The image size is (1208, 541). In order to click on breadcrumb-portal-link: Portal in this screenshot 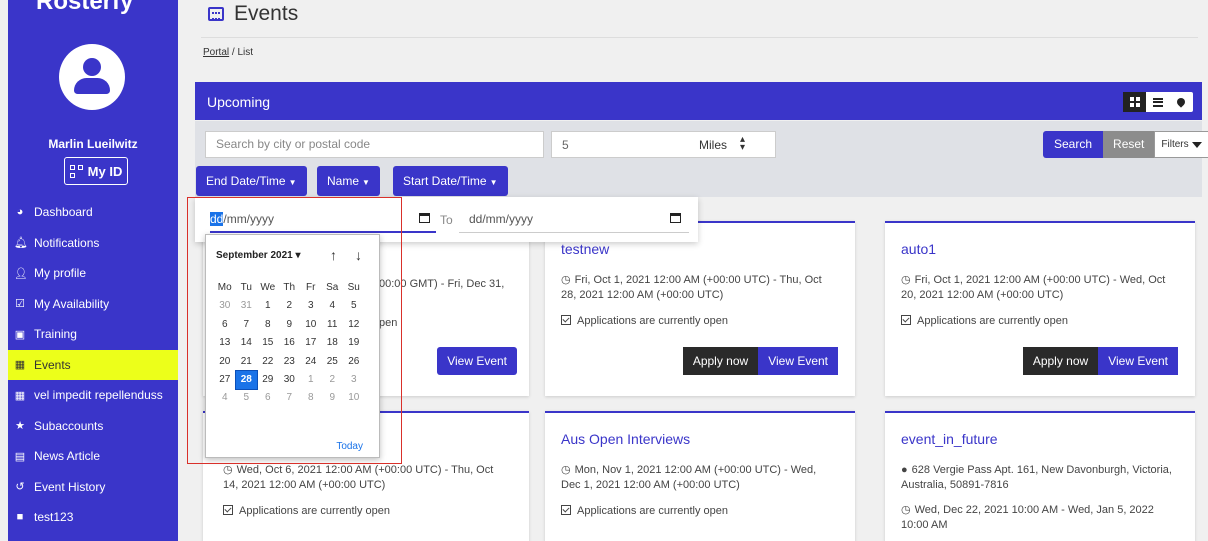, I will do `click(216, 52)`.